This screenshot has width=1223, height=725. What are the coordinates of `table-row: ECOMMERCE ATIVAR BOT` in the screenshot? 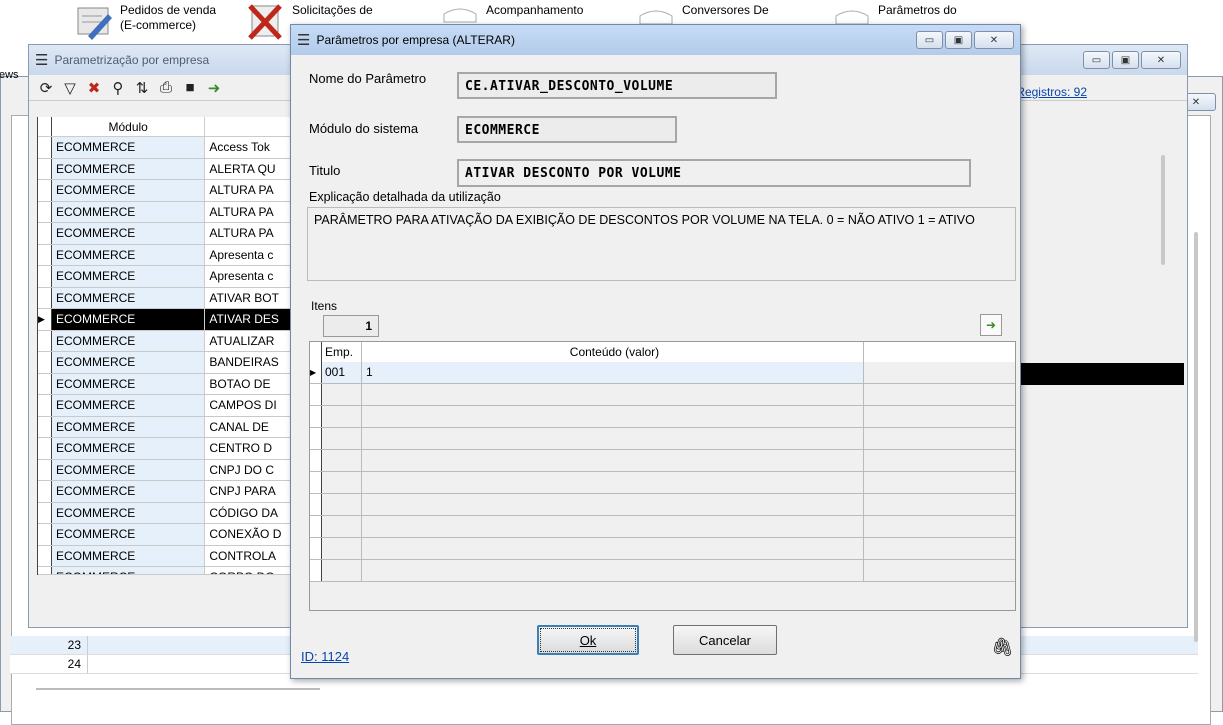 It's located at (164, 298).